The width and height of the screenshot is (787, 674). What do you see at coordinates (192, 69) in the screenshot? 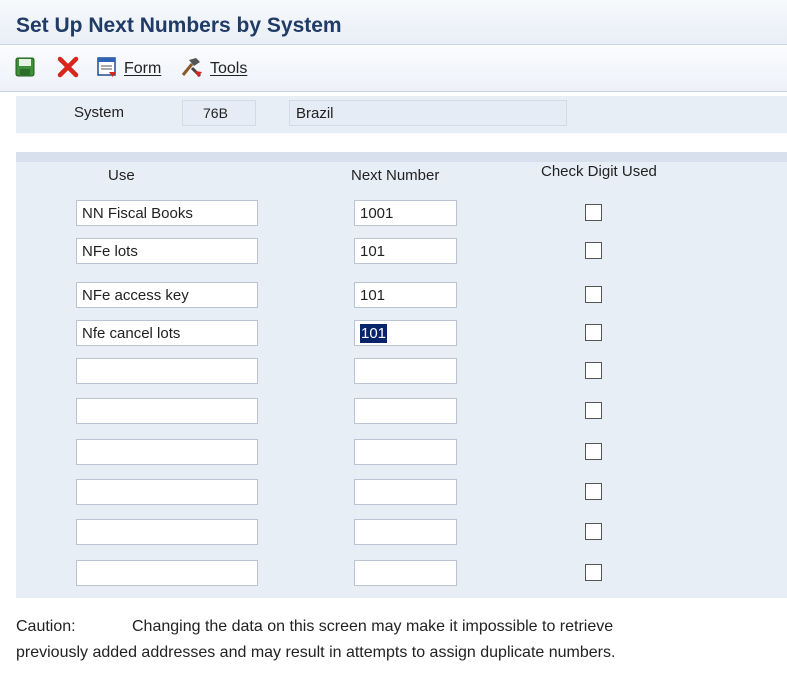
I see `tools-icon` at bounding box center [192, 69].